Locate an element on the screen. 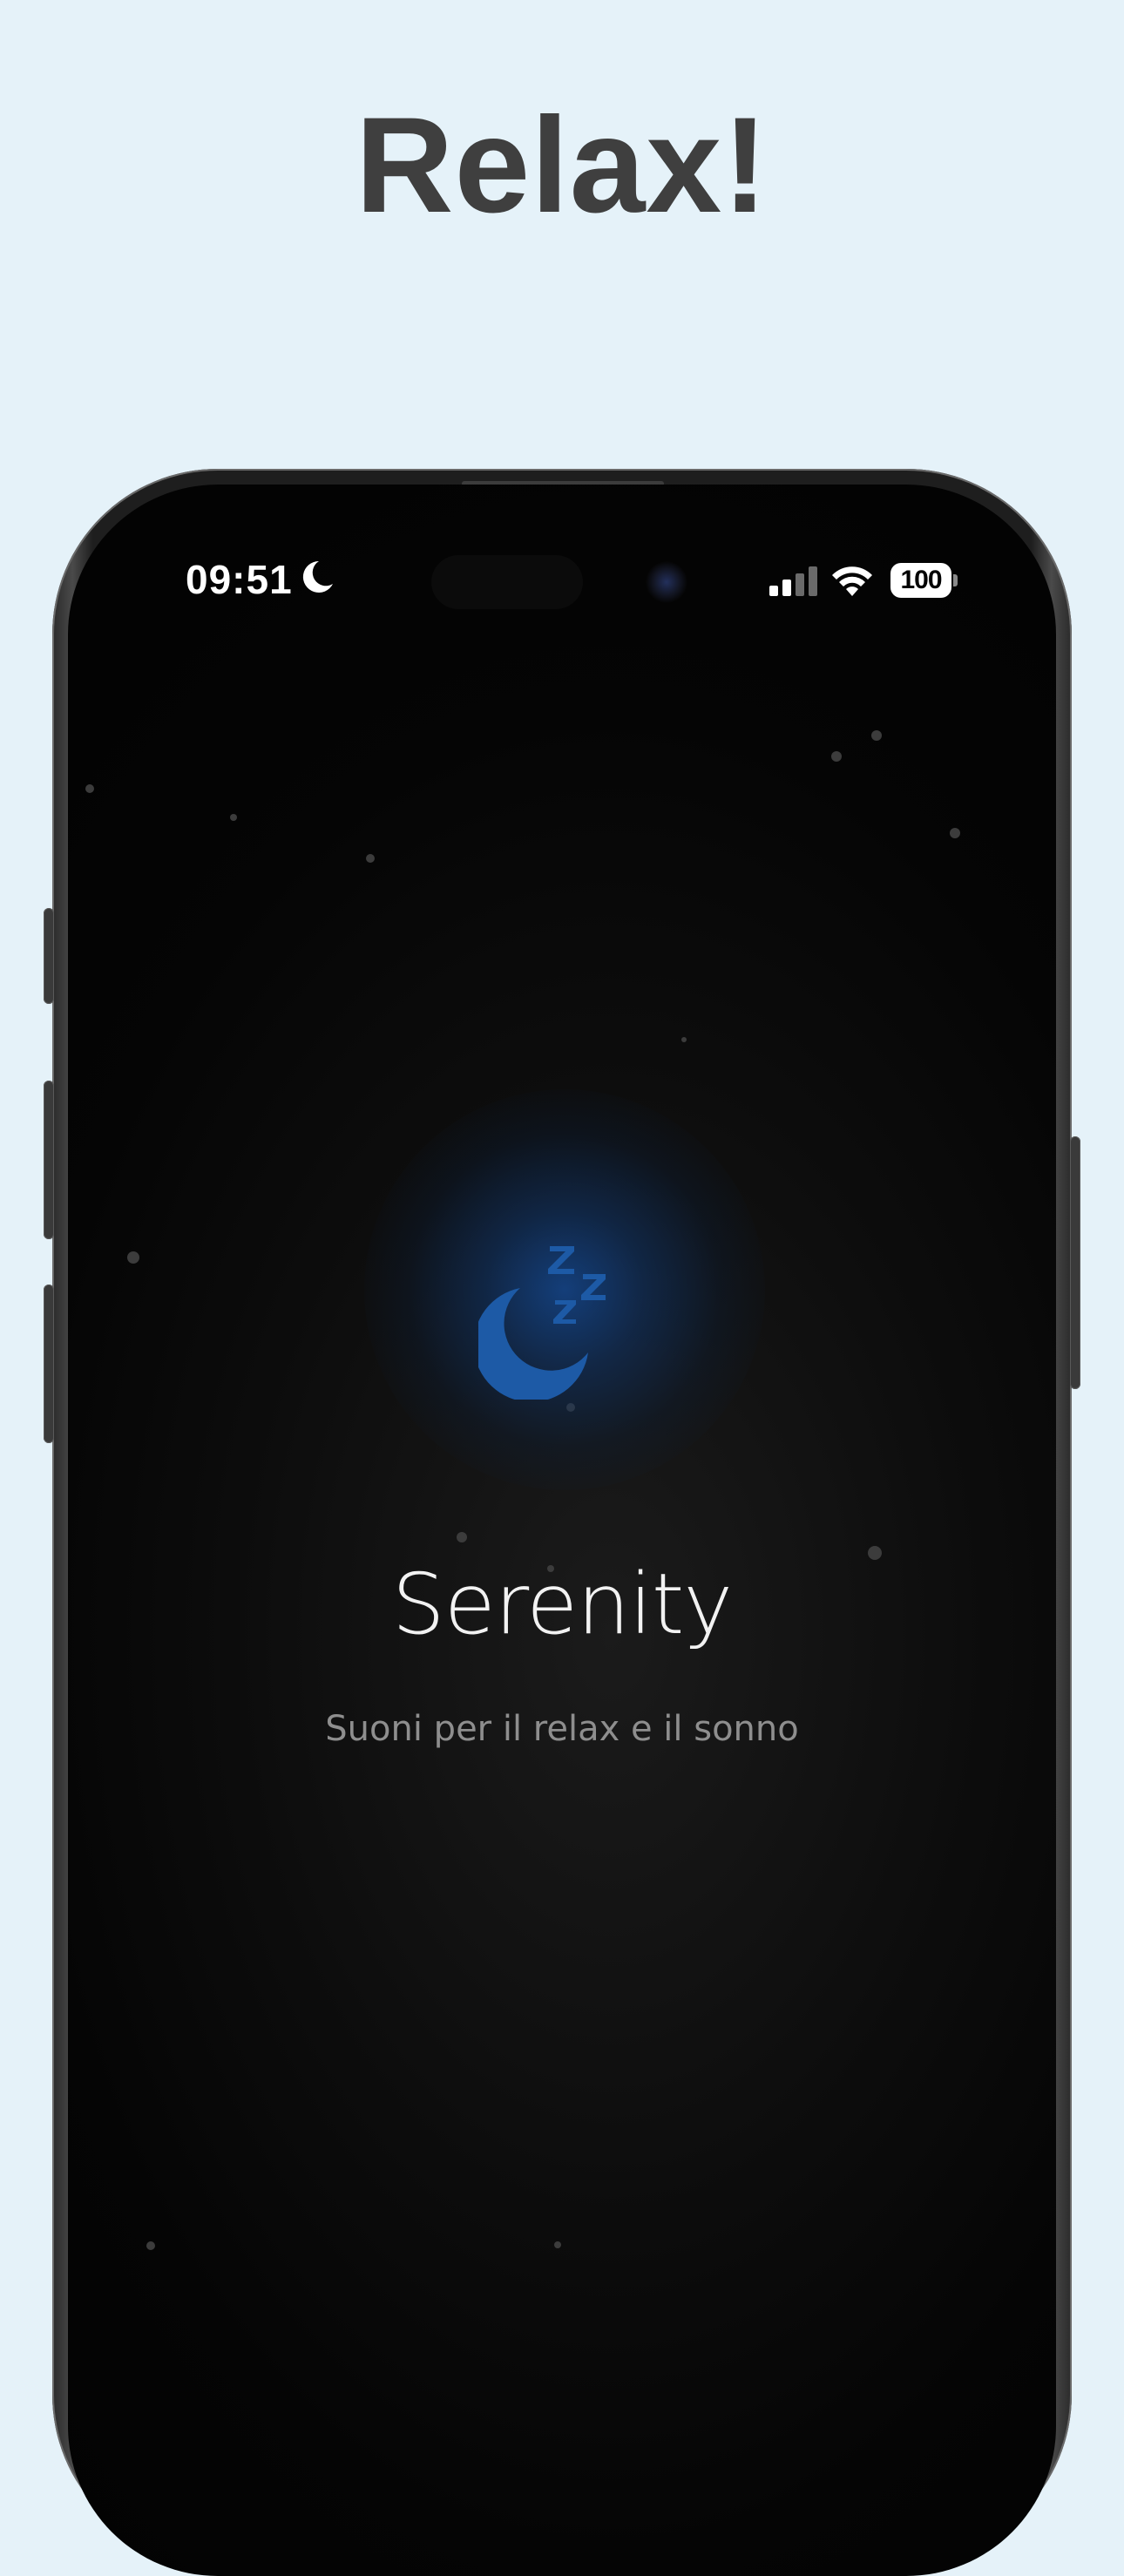 The image size is (1124, 2576). battery-cap is located at coordinates (955, 580).